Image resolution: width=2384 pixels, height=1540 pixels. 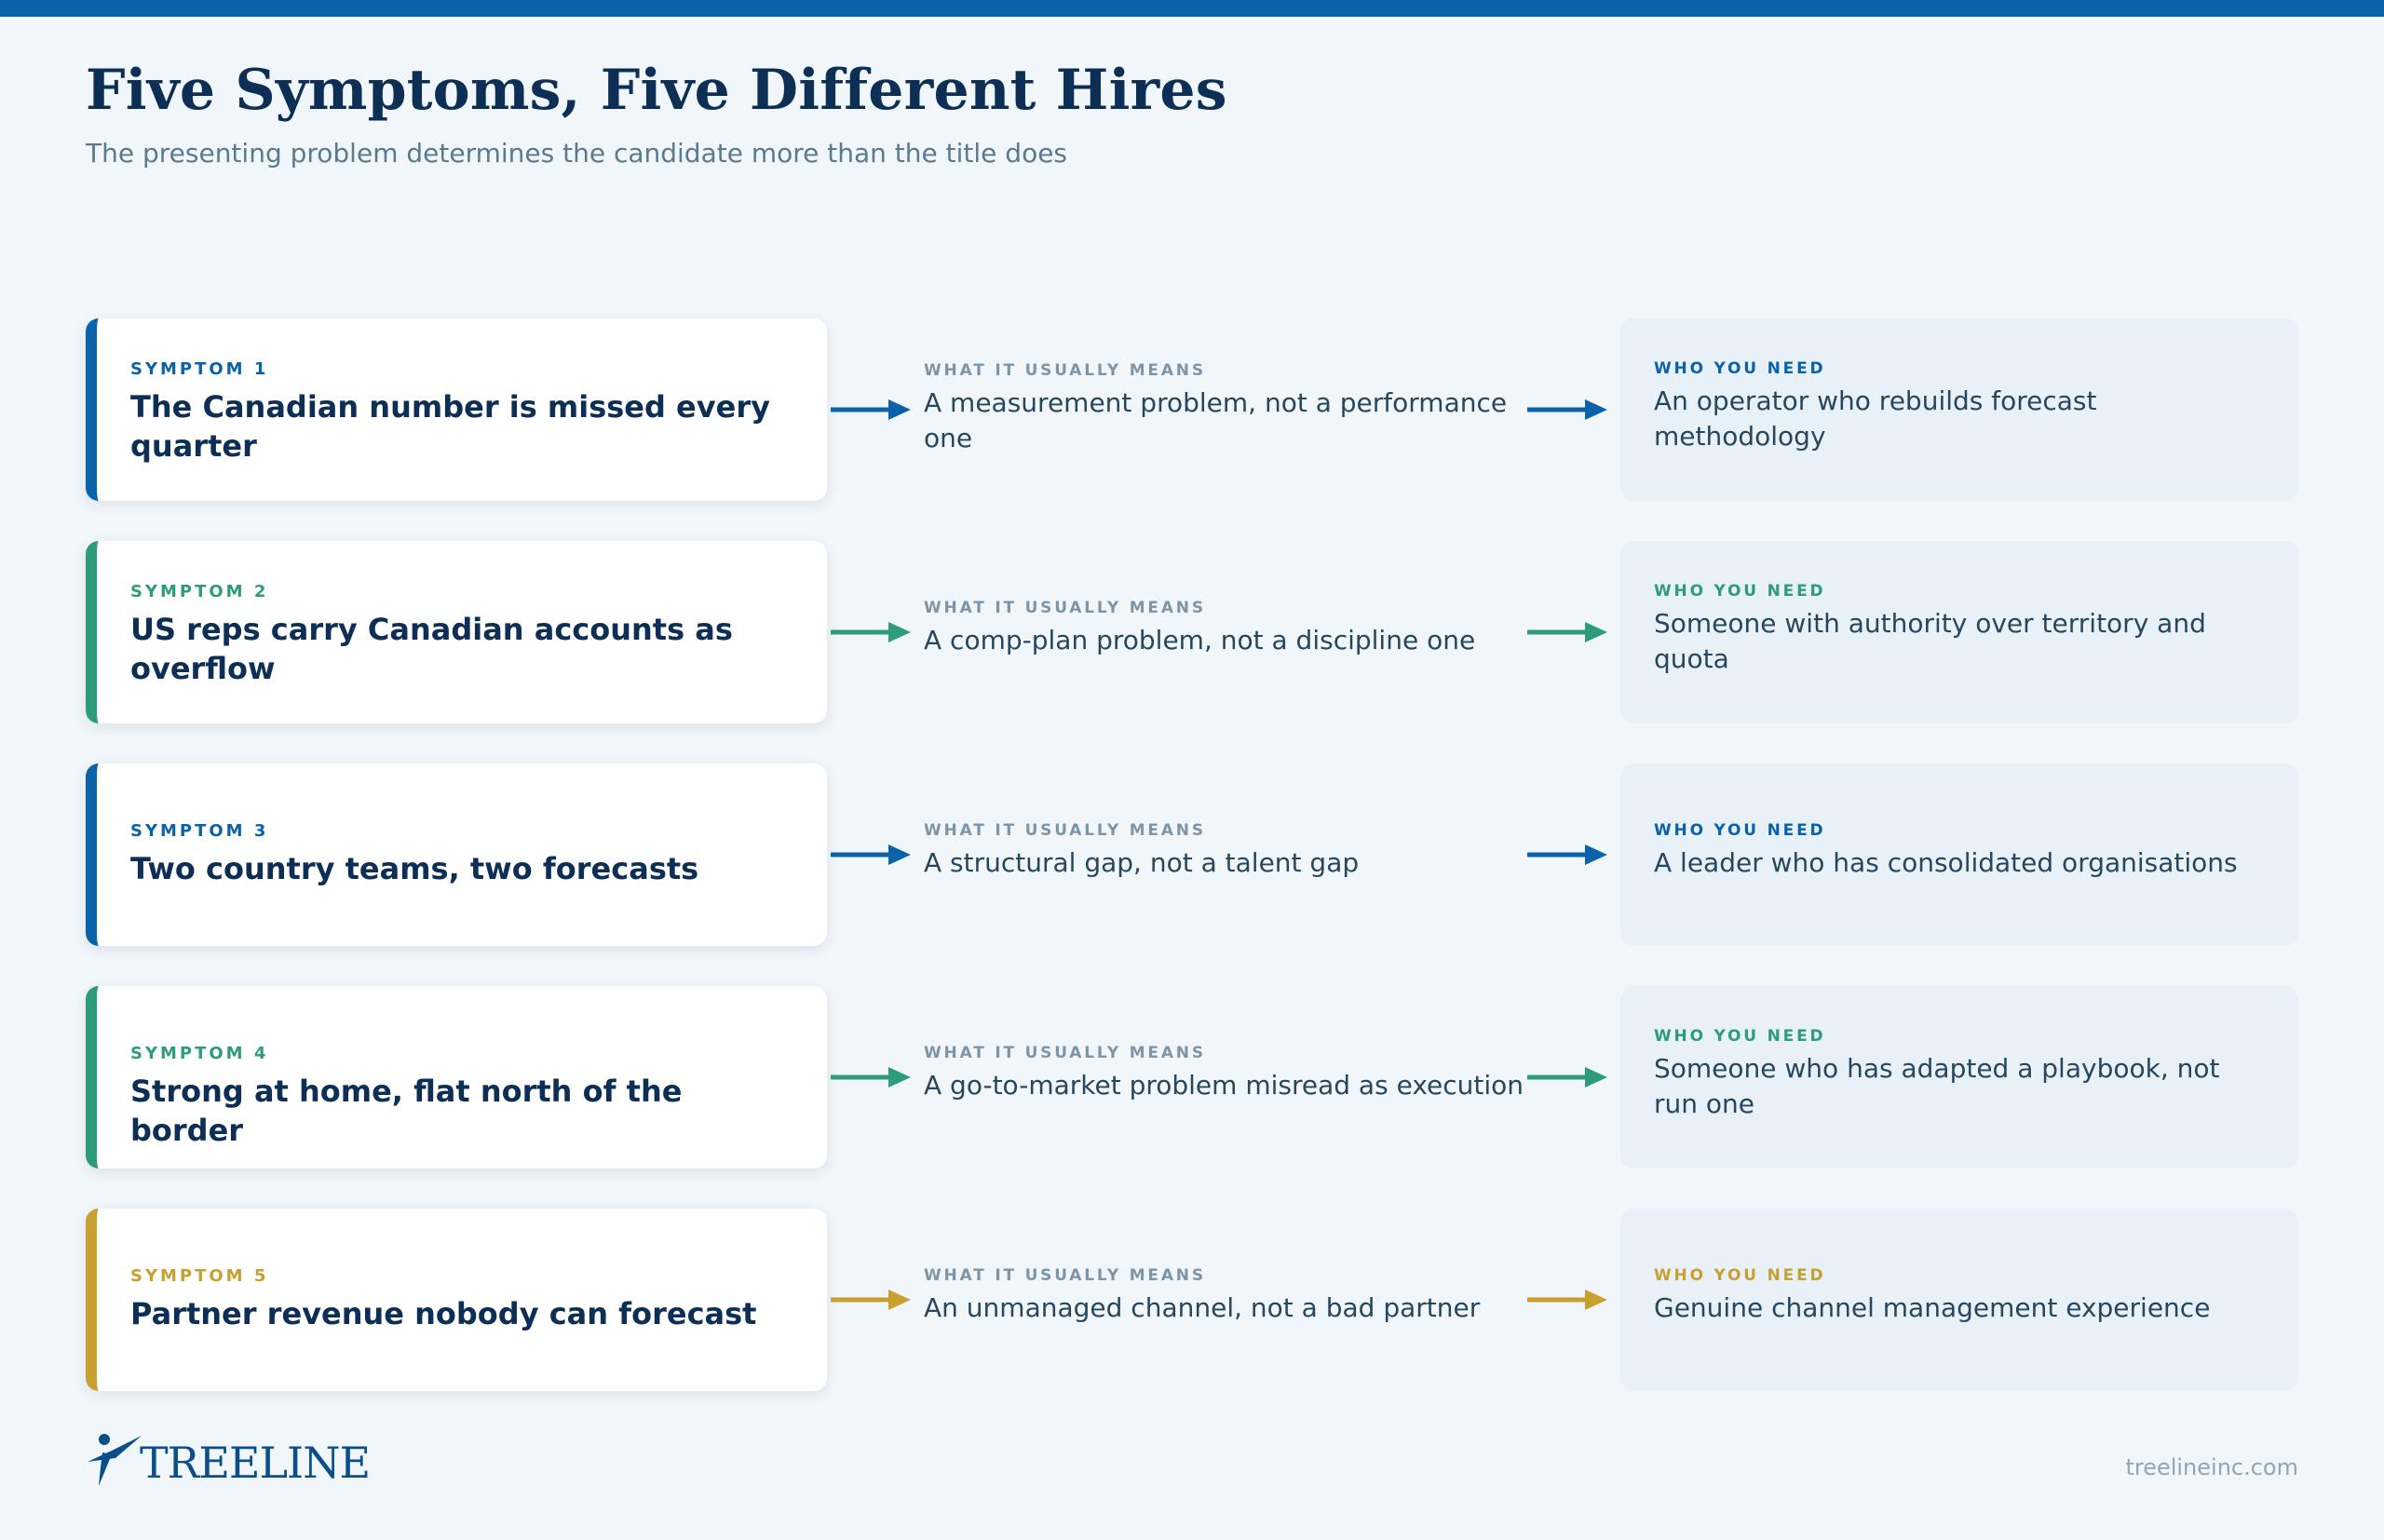 What do you see at coordinates (1203, 1308) in the screenshot?
I see `meaning-text: An unmanaged channel, not a bad partner` at bounding box center [1203, 1308].